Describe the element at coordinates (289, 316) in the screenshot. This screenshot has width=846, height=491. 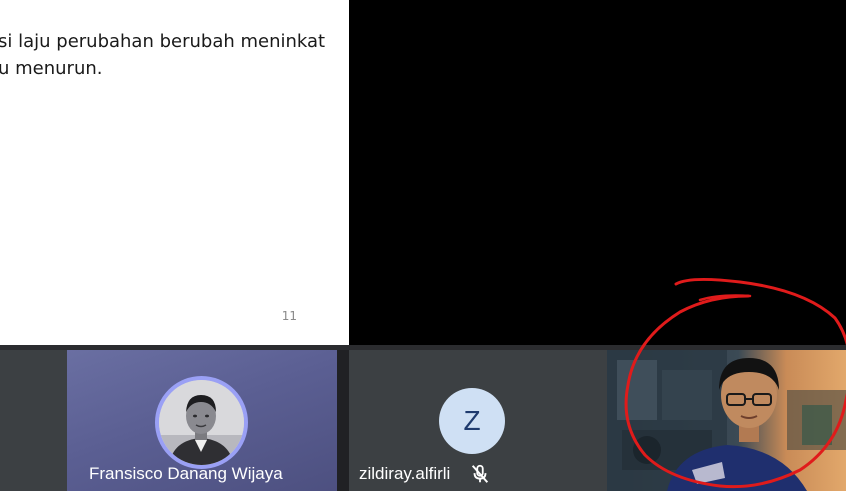
I see `slide-page-number: 11` at that location.